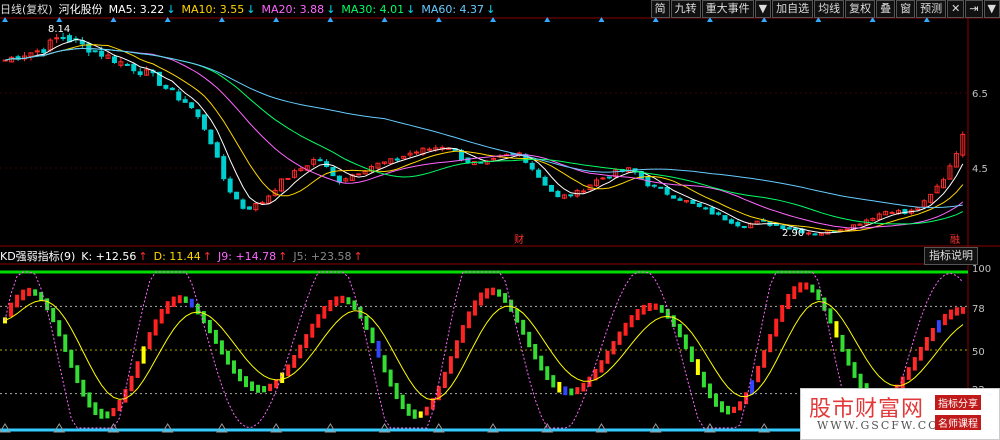 Image resolution: width=1000 pixels, height=440 pixels. Describe the element at coordinates (253, 256) in the screenshot. I see `j9-value: J9: +14.78 ↑` at that location.